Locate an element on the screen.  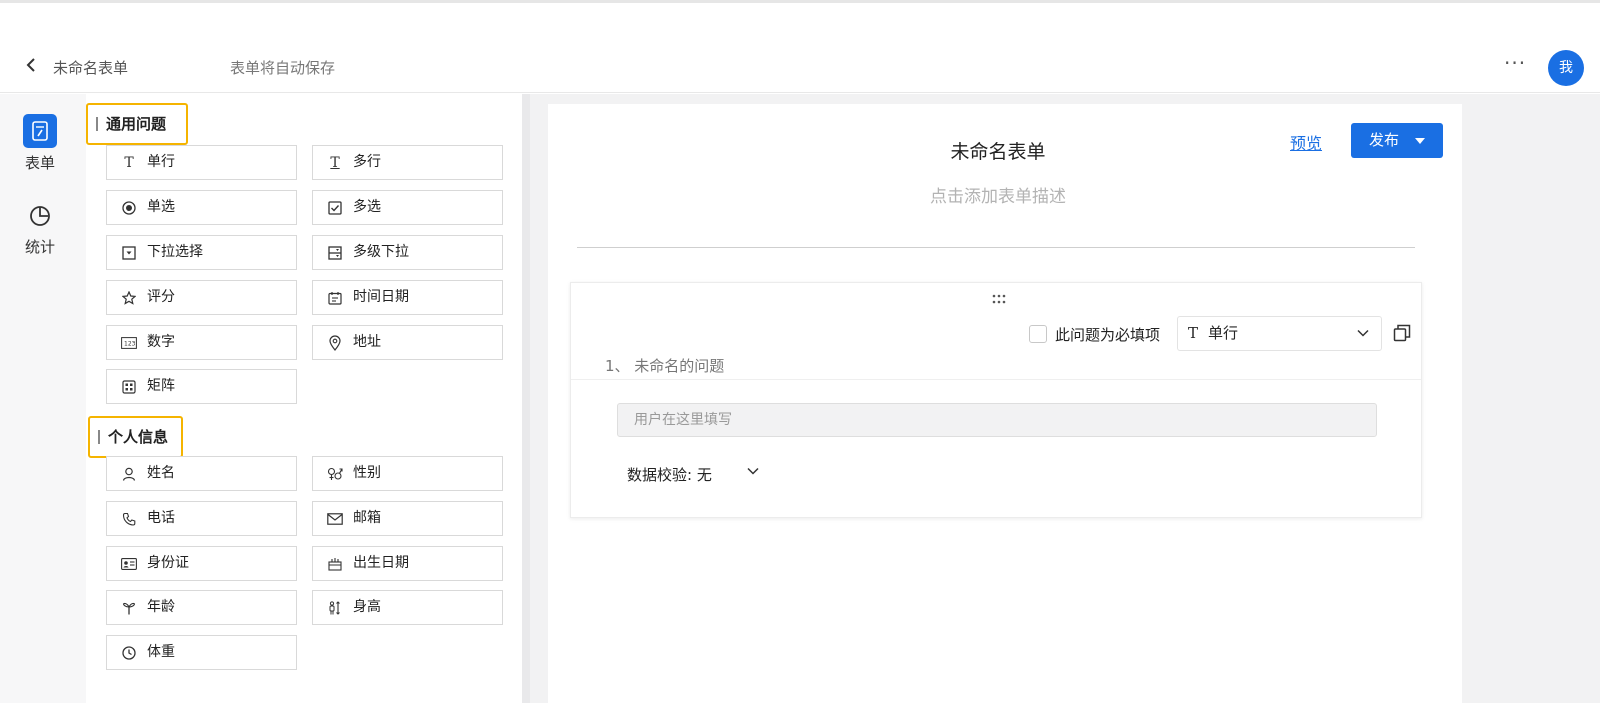
rail-item-label: 统计 is located at coordinates (39, 247).